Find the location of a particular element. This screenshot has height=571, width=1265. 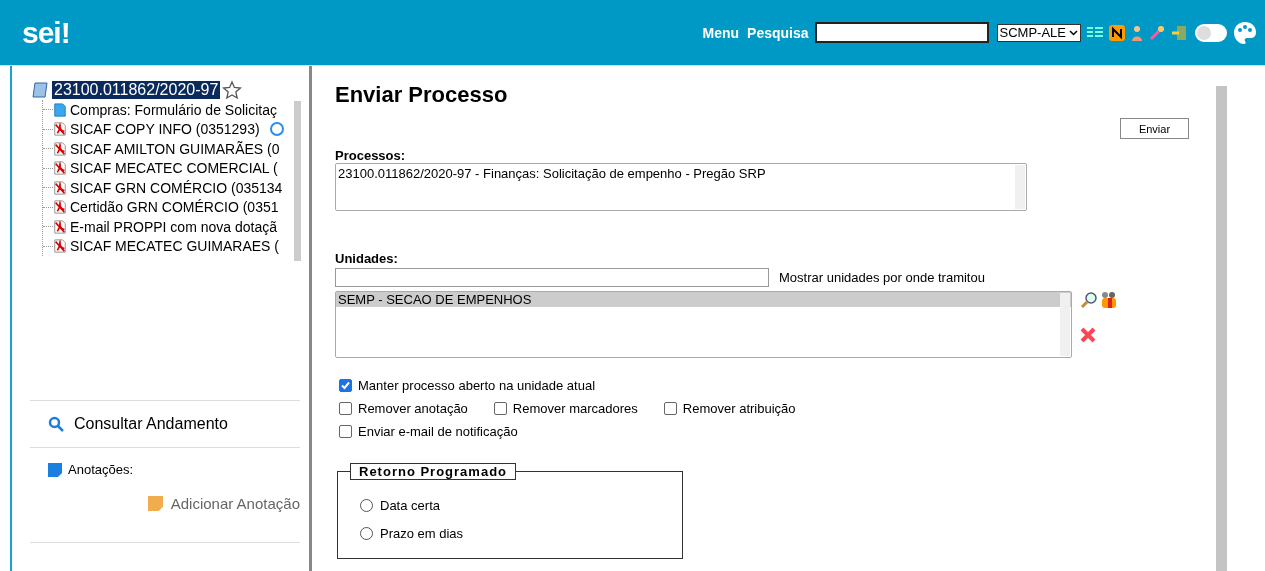

note-icon is located at coordinates (55, 469).